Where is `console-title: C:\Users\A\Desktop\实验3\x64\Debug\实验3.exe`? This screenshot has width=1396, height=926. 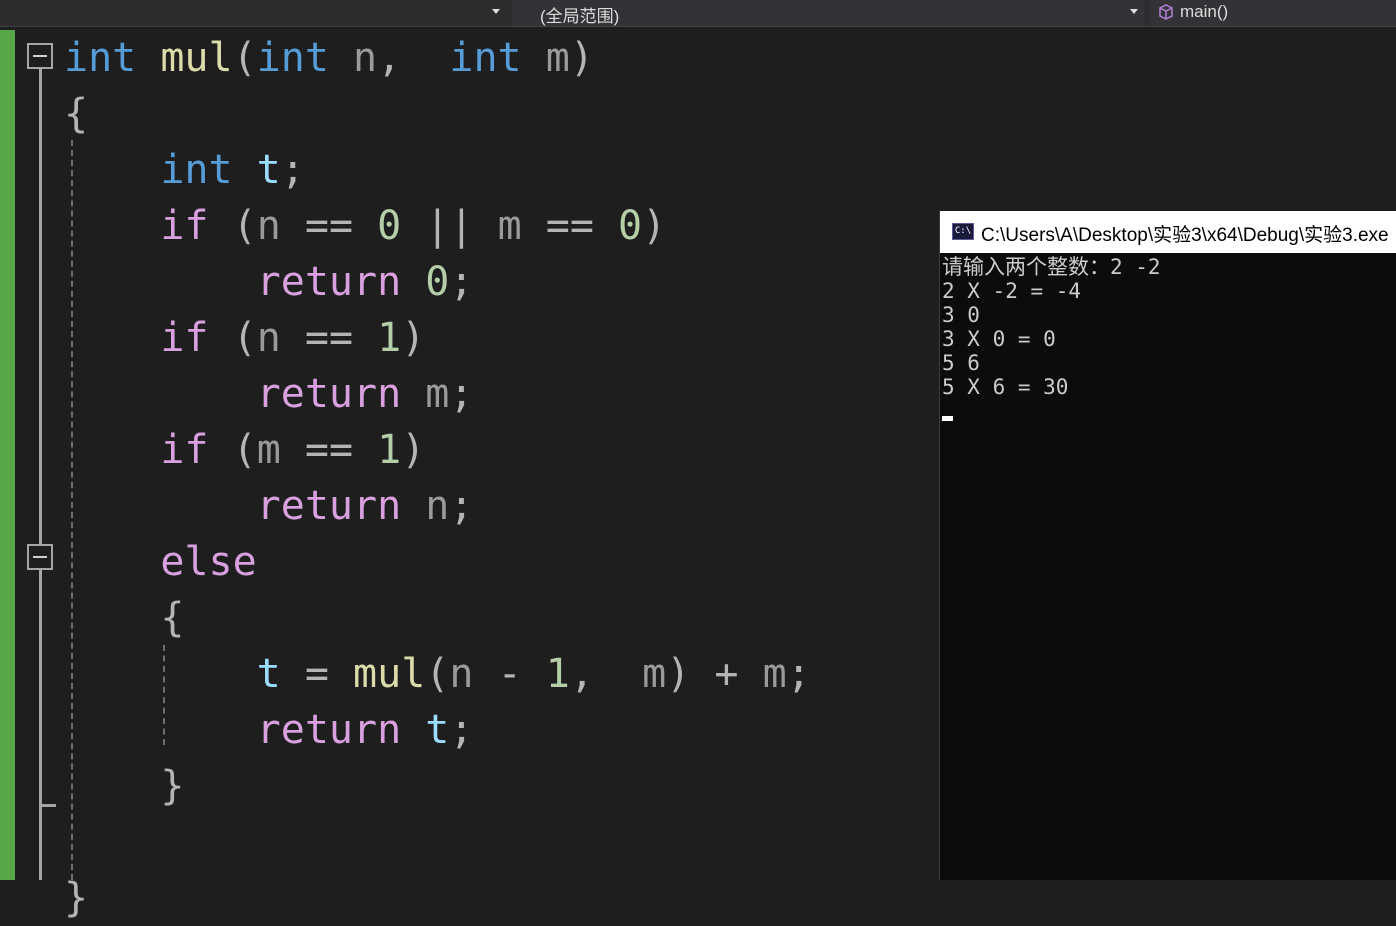 console-title: C:\Users\A\Desktop\实验3\x64\Debug\实验3.exe is located at coordinates (1185, 235).